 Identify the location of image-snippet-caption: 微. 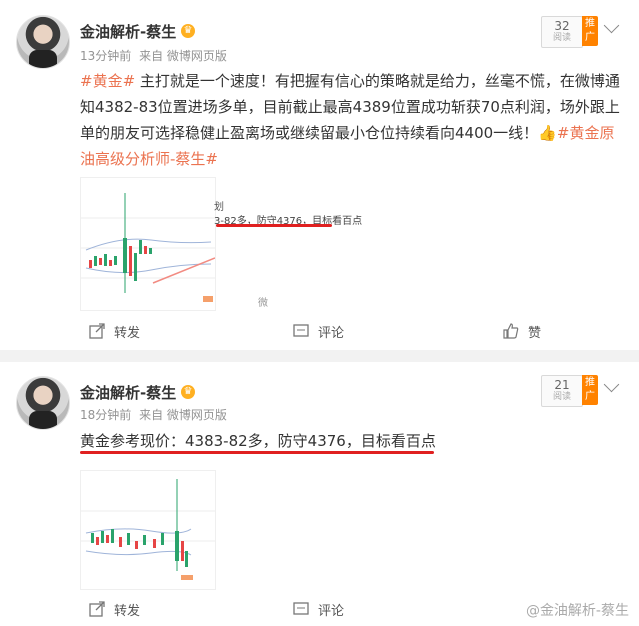
(263, 303).